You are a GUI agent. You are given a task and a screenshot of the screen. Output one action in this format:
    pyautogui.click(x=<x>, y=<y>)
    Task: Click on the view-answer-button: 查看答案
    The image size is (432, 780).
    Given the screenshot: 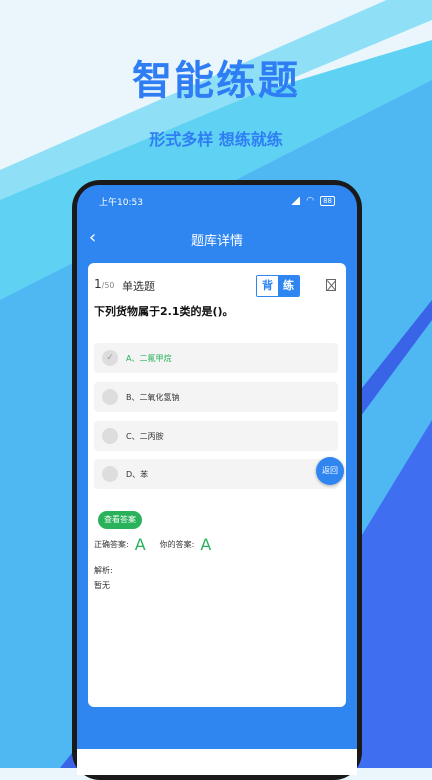 What is the action you would take?
    pyautogui.click(x=120, y=520)
    